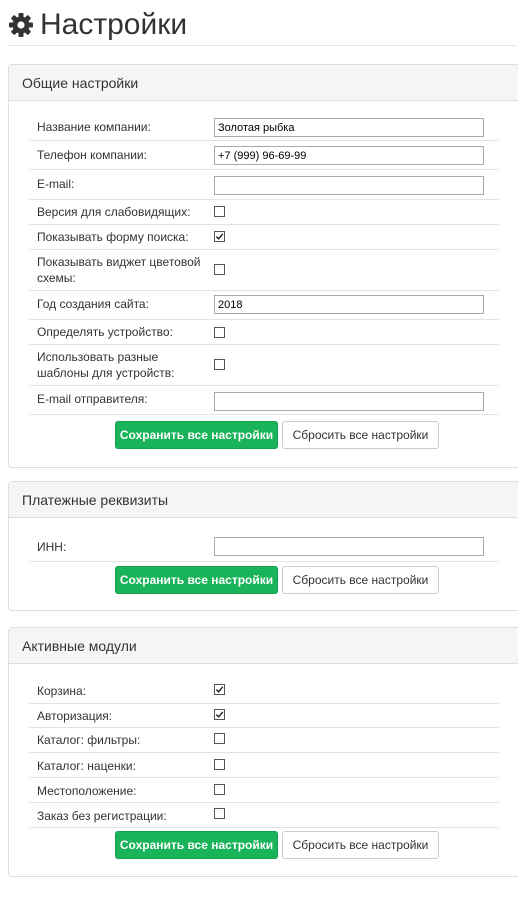 This screenshot has height=900, width=518. Describe the element at coordinates (264, 237) in the screenshot. I see `search-form-row: Показывать форму поиска:` at that location.